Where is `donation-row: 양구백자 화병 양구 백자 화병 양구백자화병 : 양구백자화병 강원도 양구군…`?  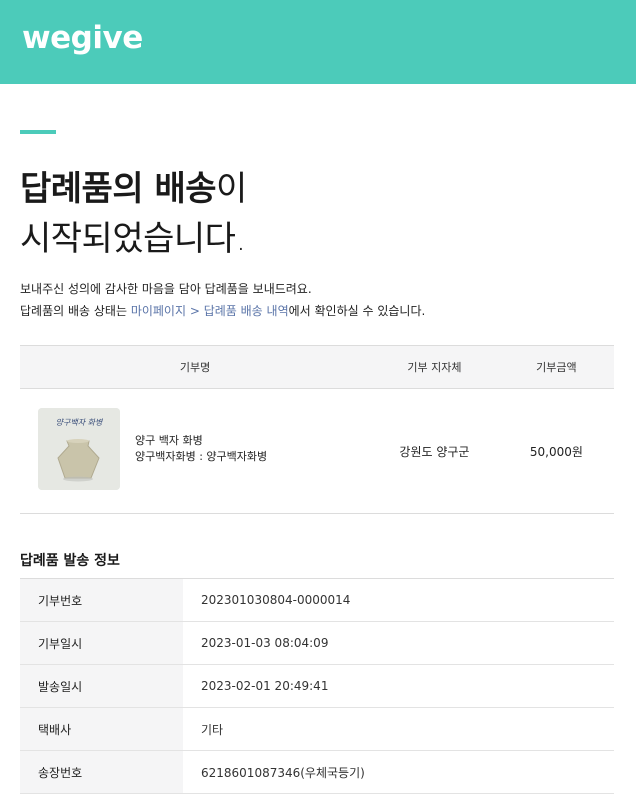 donation-row: 양구백자 화병 양구 백자 화병 양구백자화병 : 양구백자화병 강원도 양구군… is located at coordinates (317, 451).